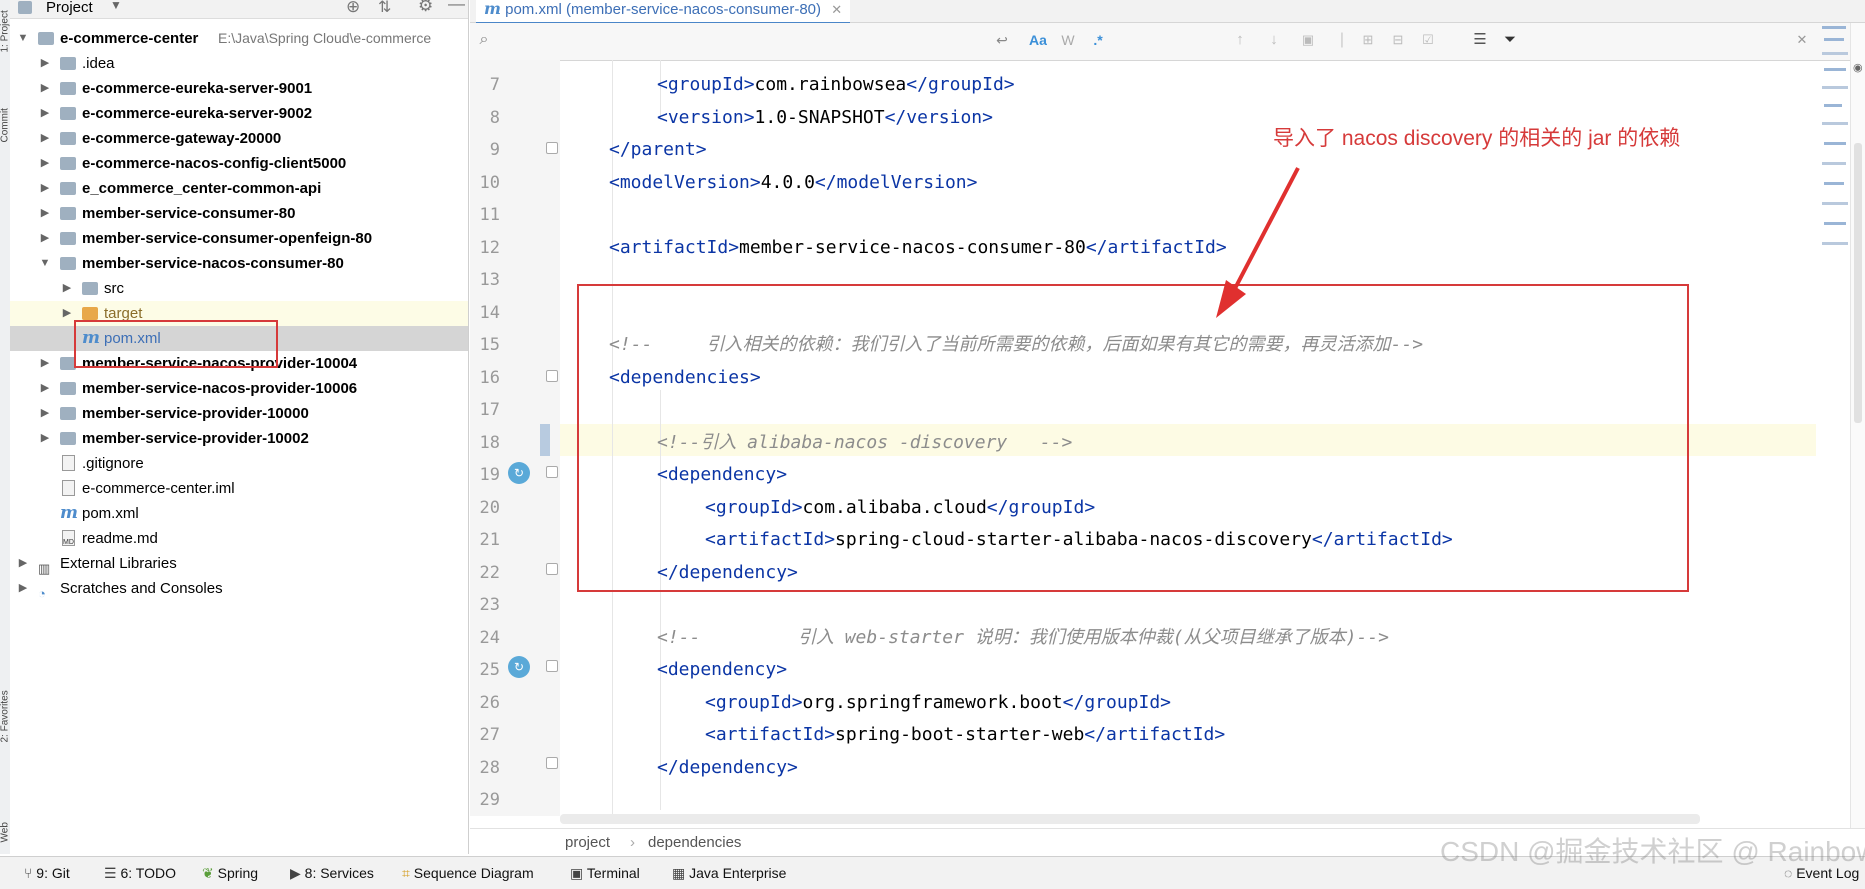  I want to click on search-input, so click(723, 42).